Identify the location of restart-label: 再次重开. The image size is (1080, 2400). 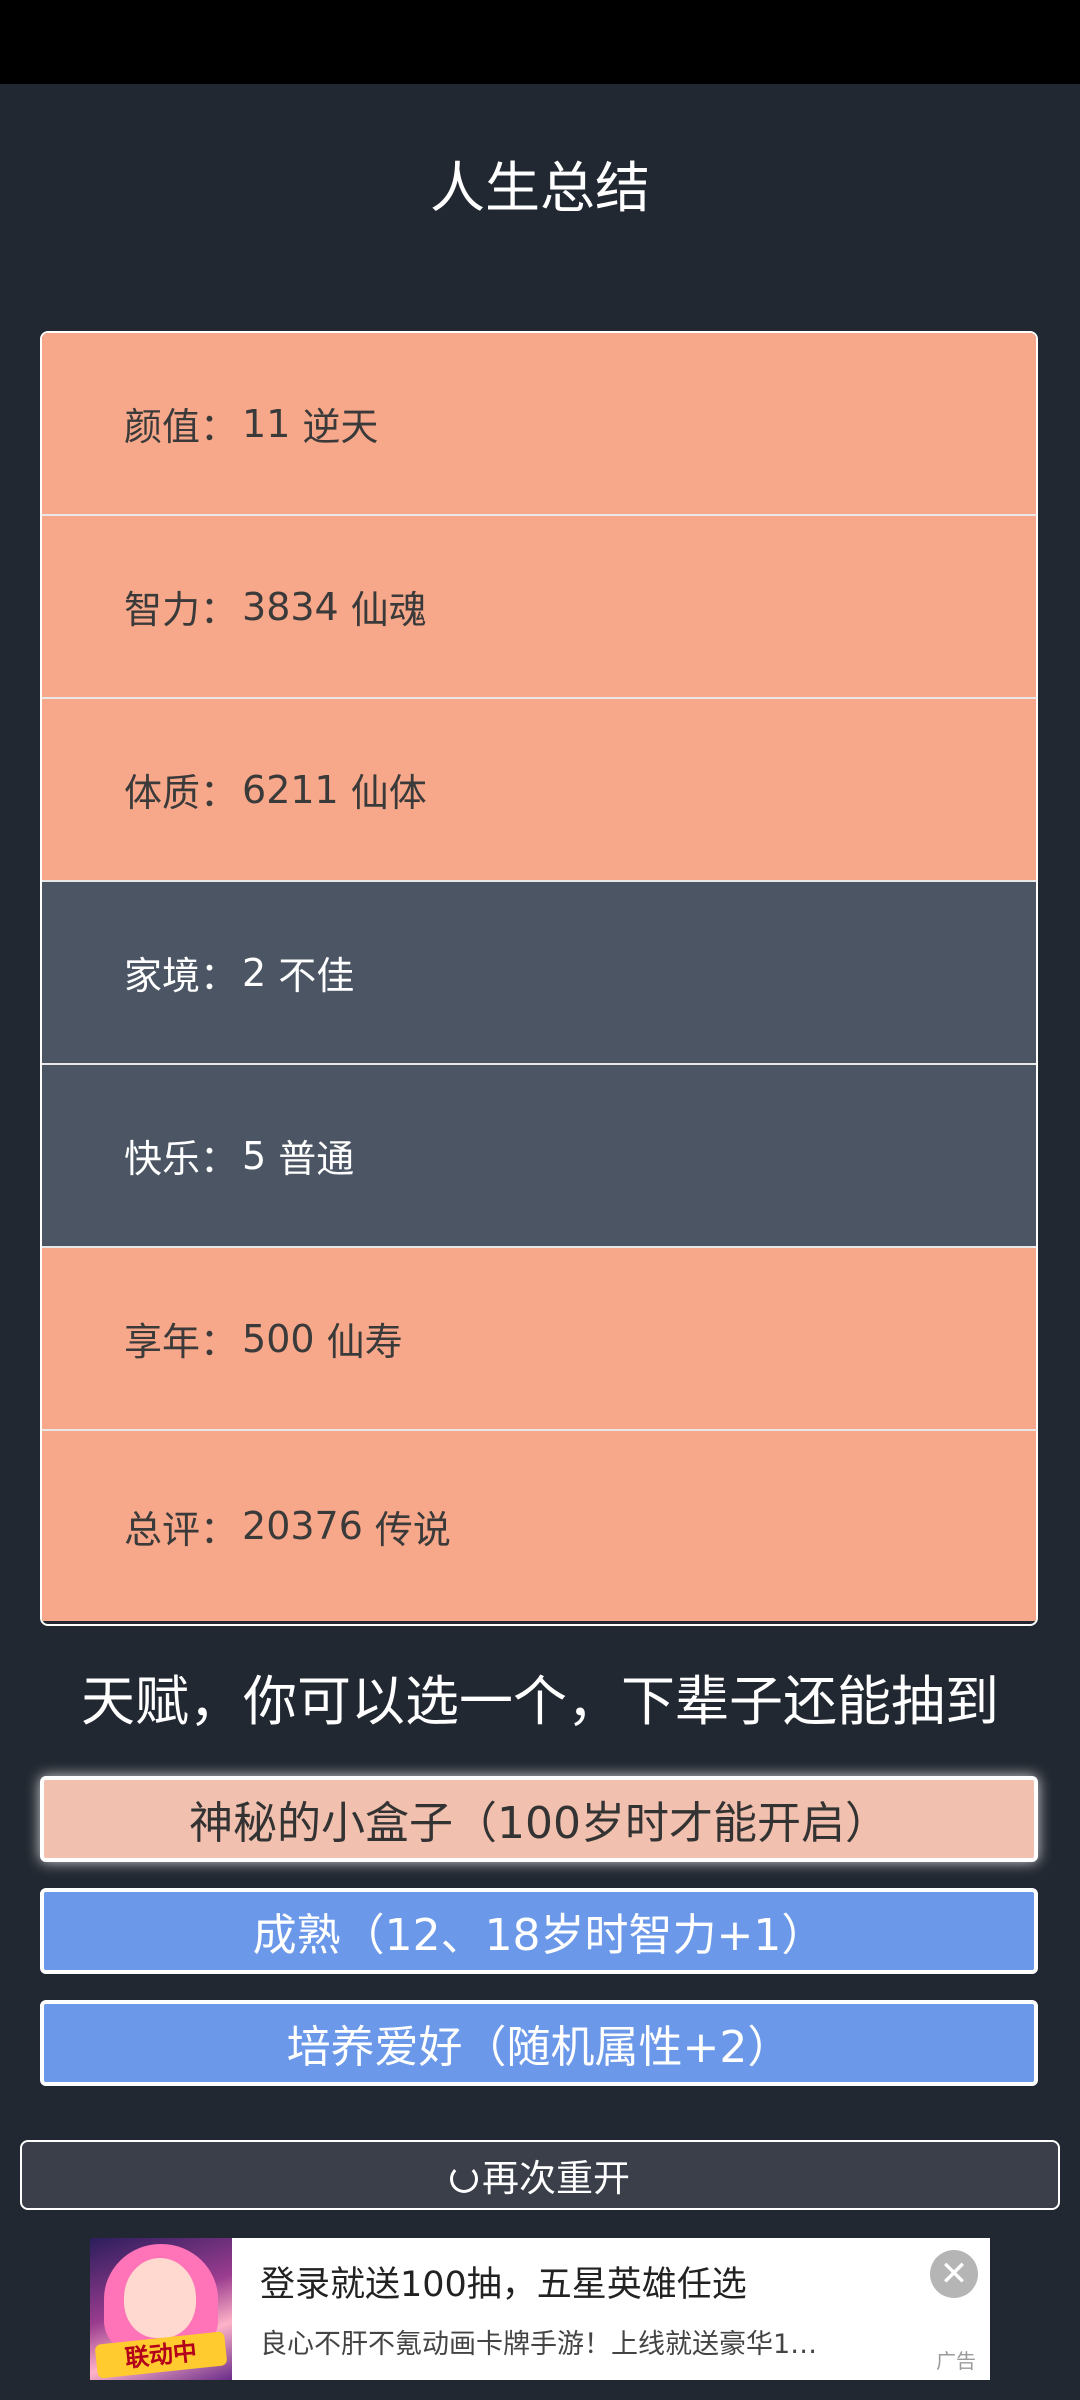
(556, 2178).